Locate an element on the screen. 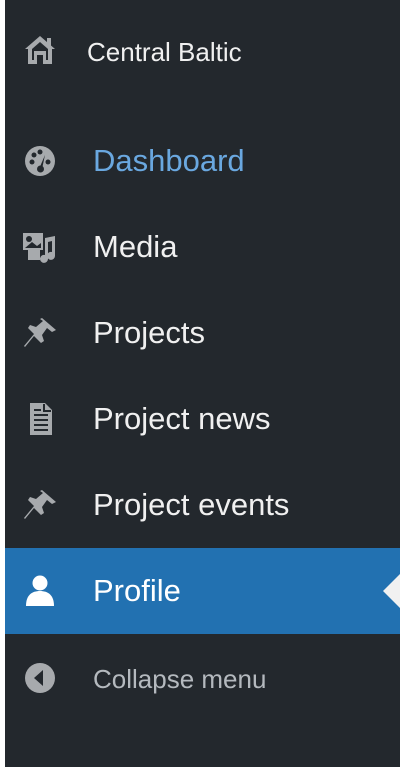 This screenshot has width=400, height=767. menu-label-project-events: Project events is located at coordinates (191, 504).